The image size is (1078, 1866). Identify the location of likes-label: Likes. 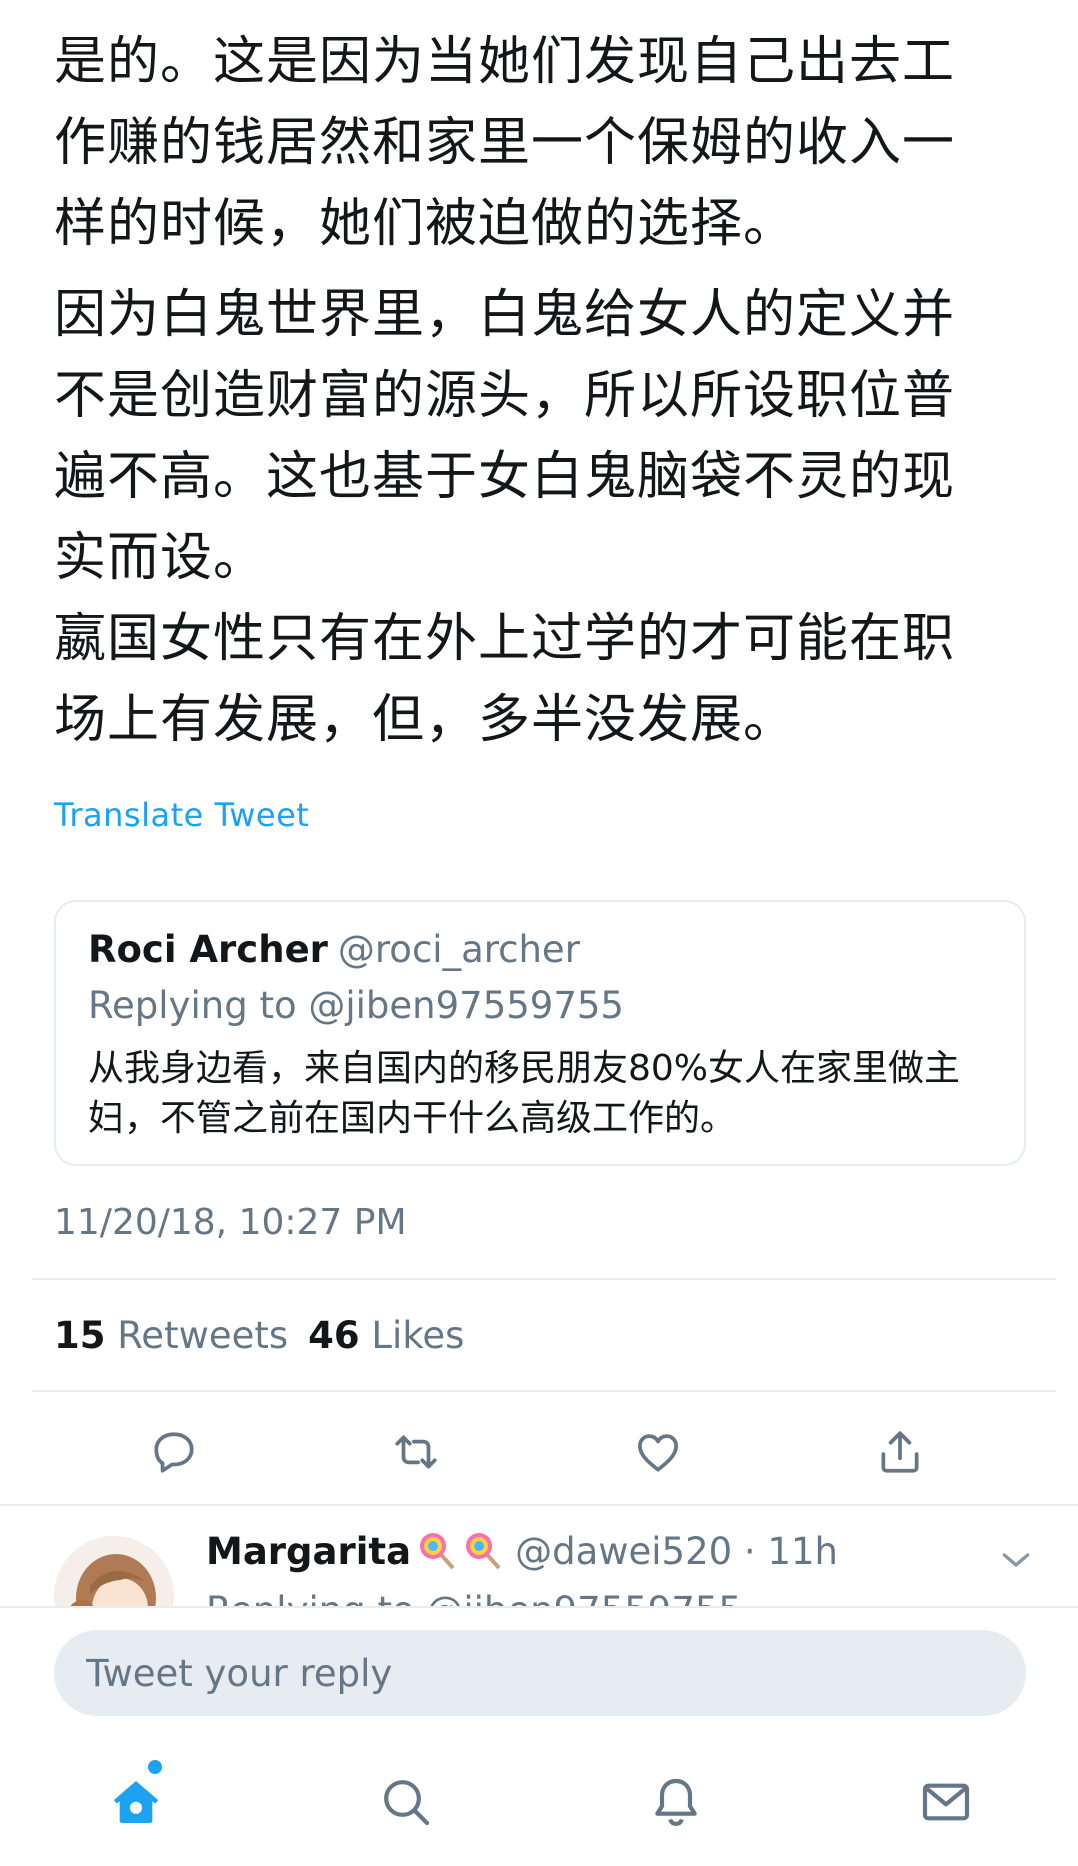
(418, 1335).